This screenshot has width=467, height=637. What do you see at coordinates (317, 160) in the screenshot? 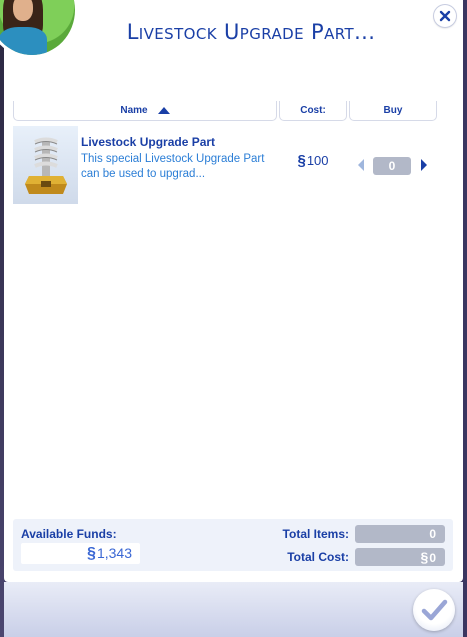
I see `item-price-value: 100` at bounding box center [317, 160].